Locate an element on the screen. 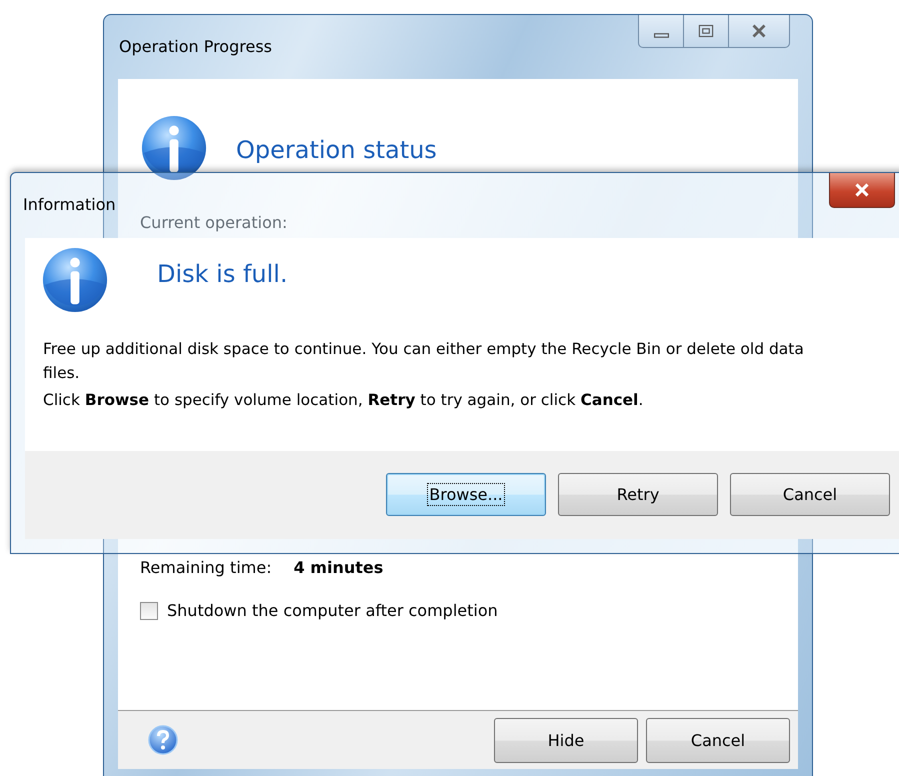 The image size is (899, 776). heading: Operation status is located at coordinates (336, 150).